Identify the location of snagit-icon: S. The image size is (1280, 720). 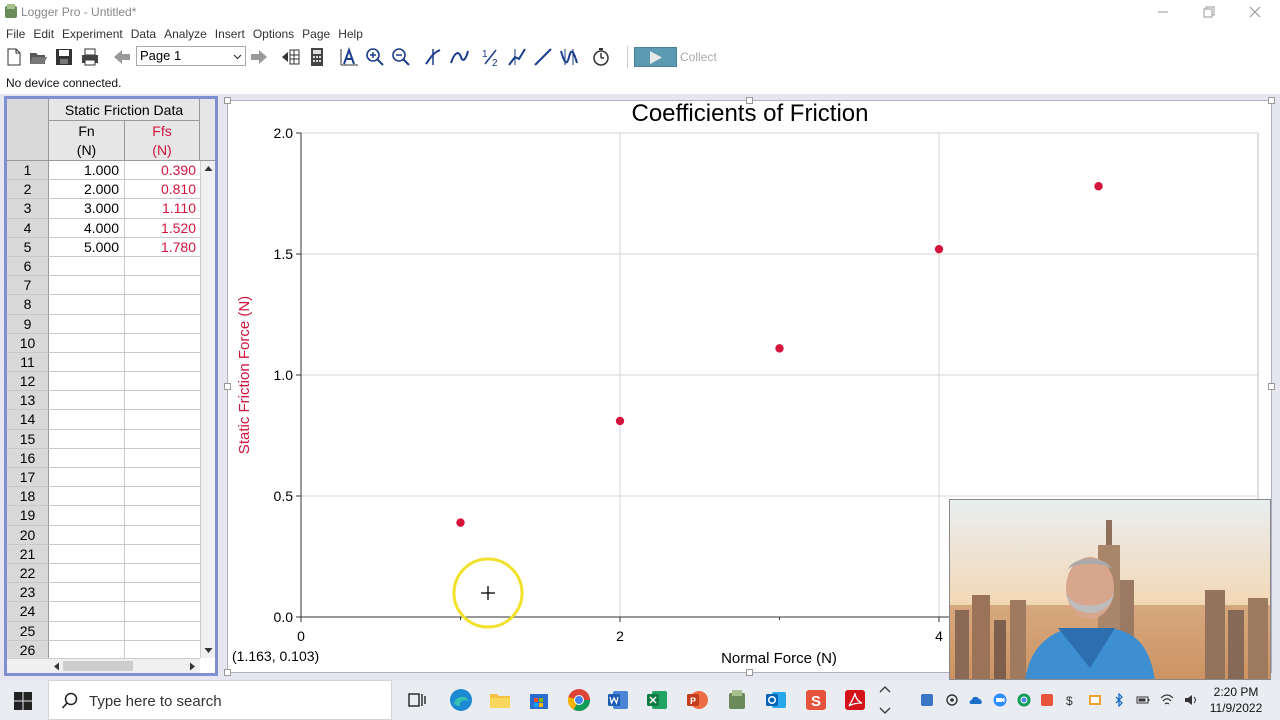
(816, 700).